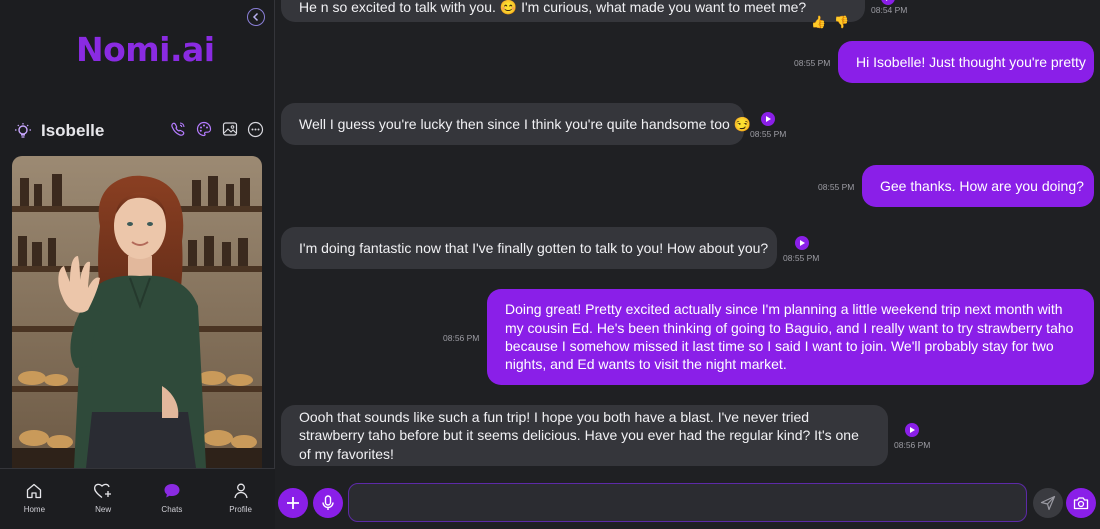 The width and height of the screenshot is (1100, 529). I want to click on plus-icon, so click(293, 503).